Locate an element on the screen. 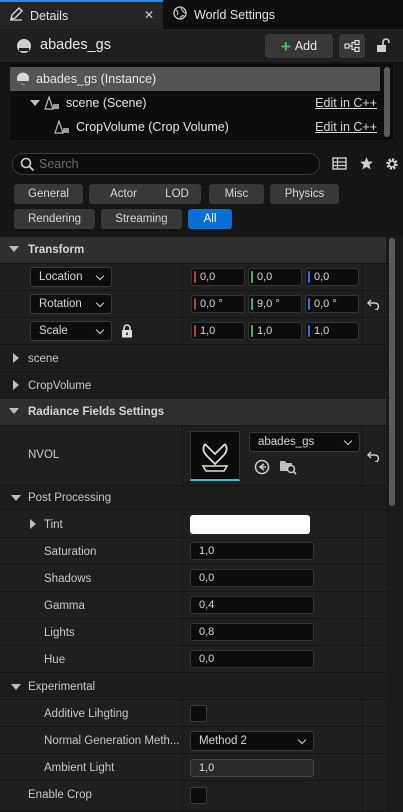  filter-lod: LOD is located at coordinates (177, 194).